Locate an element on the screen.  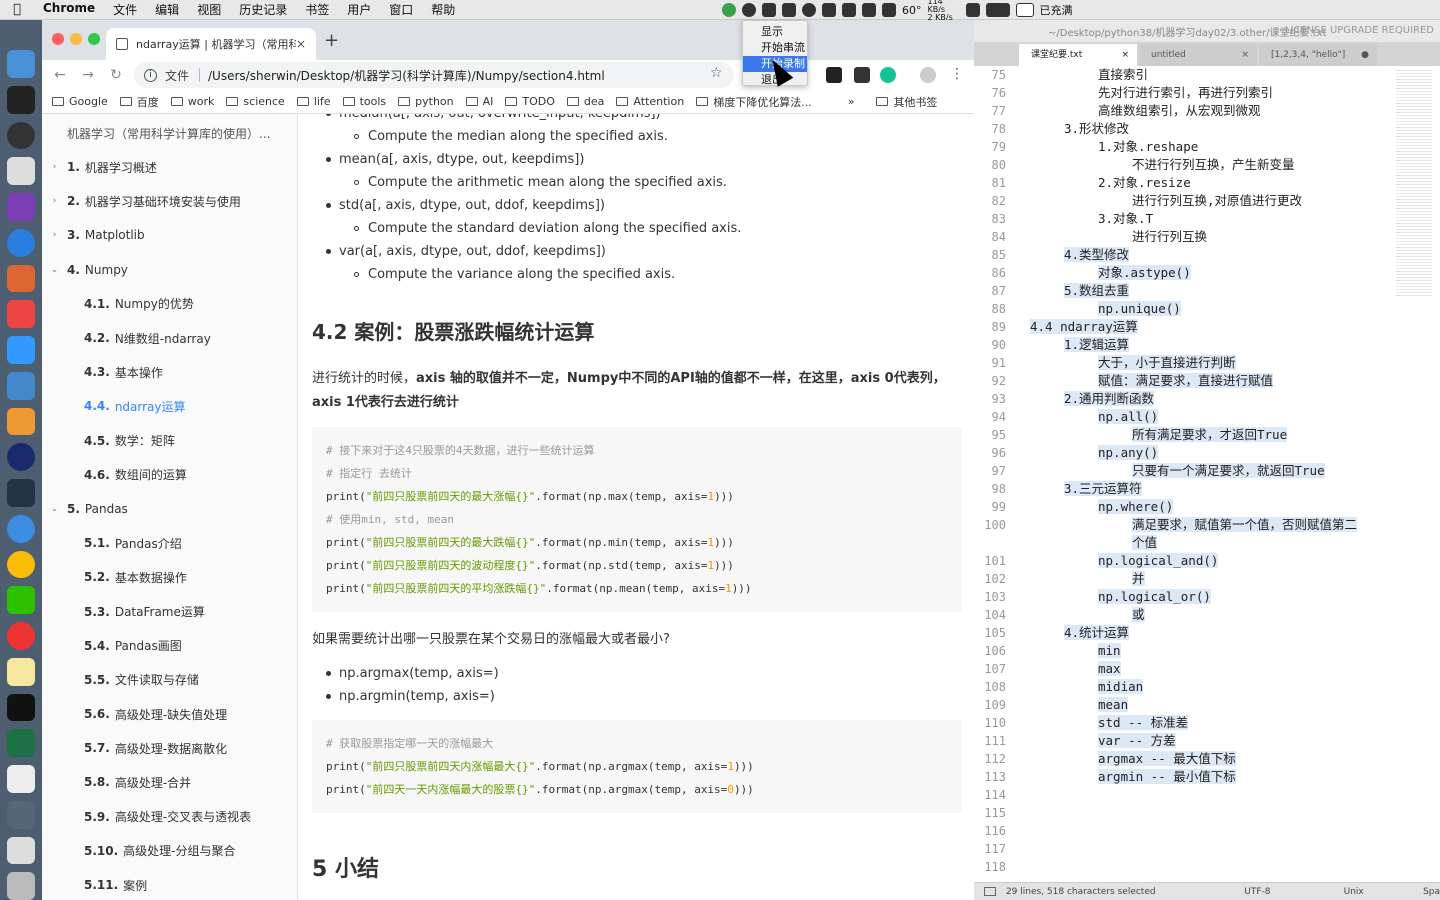
sidebar-item: ⌄ 4. Numpy is located at coordinates (169, 270).